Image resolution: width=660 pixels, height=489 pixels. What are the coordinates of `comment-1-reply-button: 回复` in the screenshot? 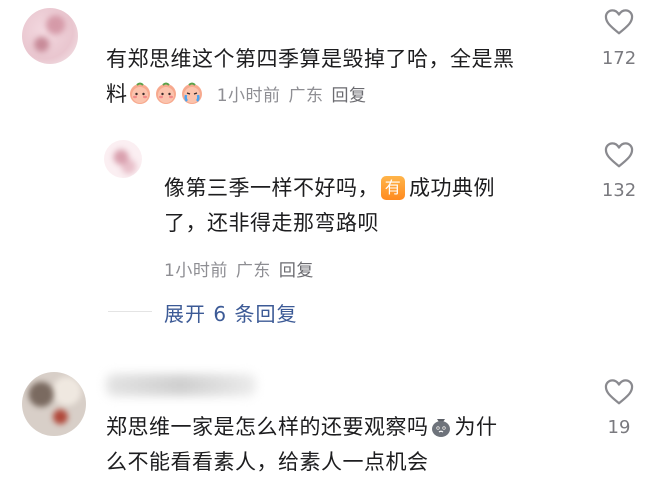 It's located at (349, 96).